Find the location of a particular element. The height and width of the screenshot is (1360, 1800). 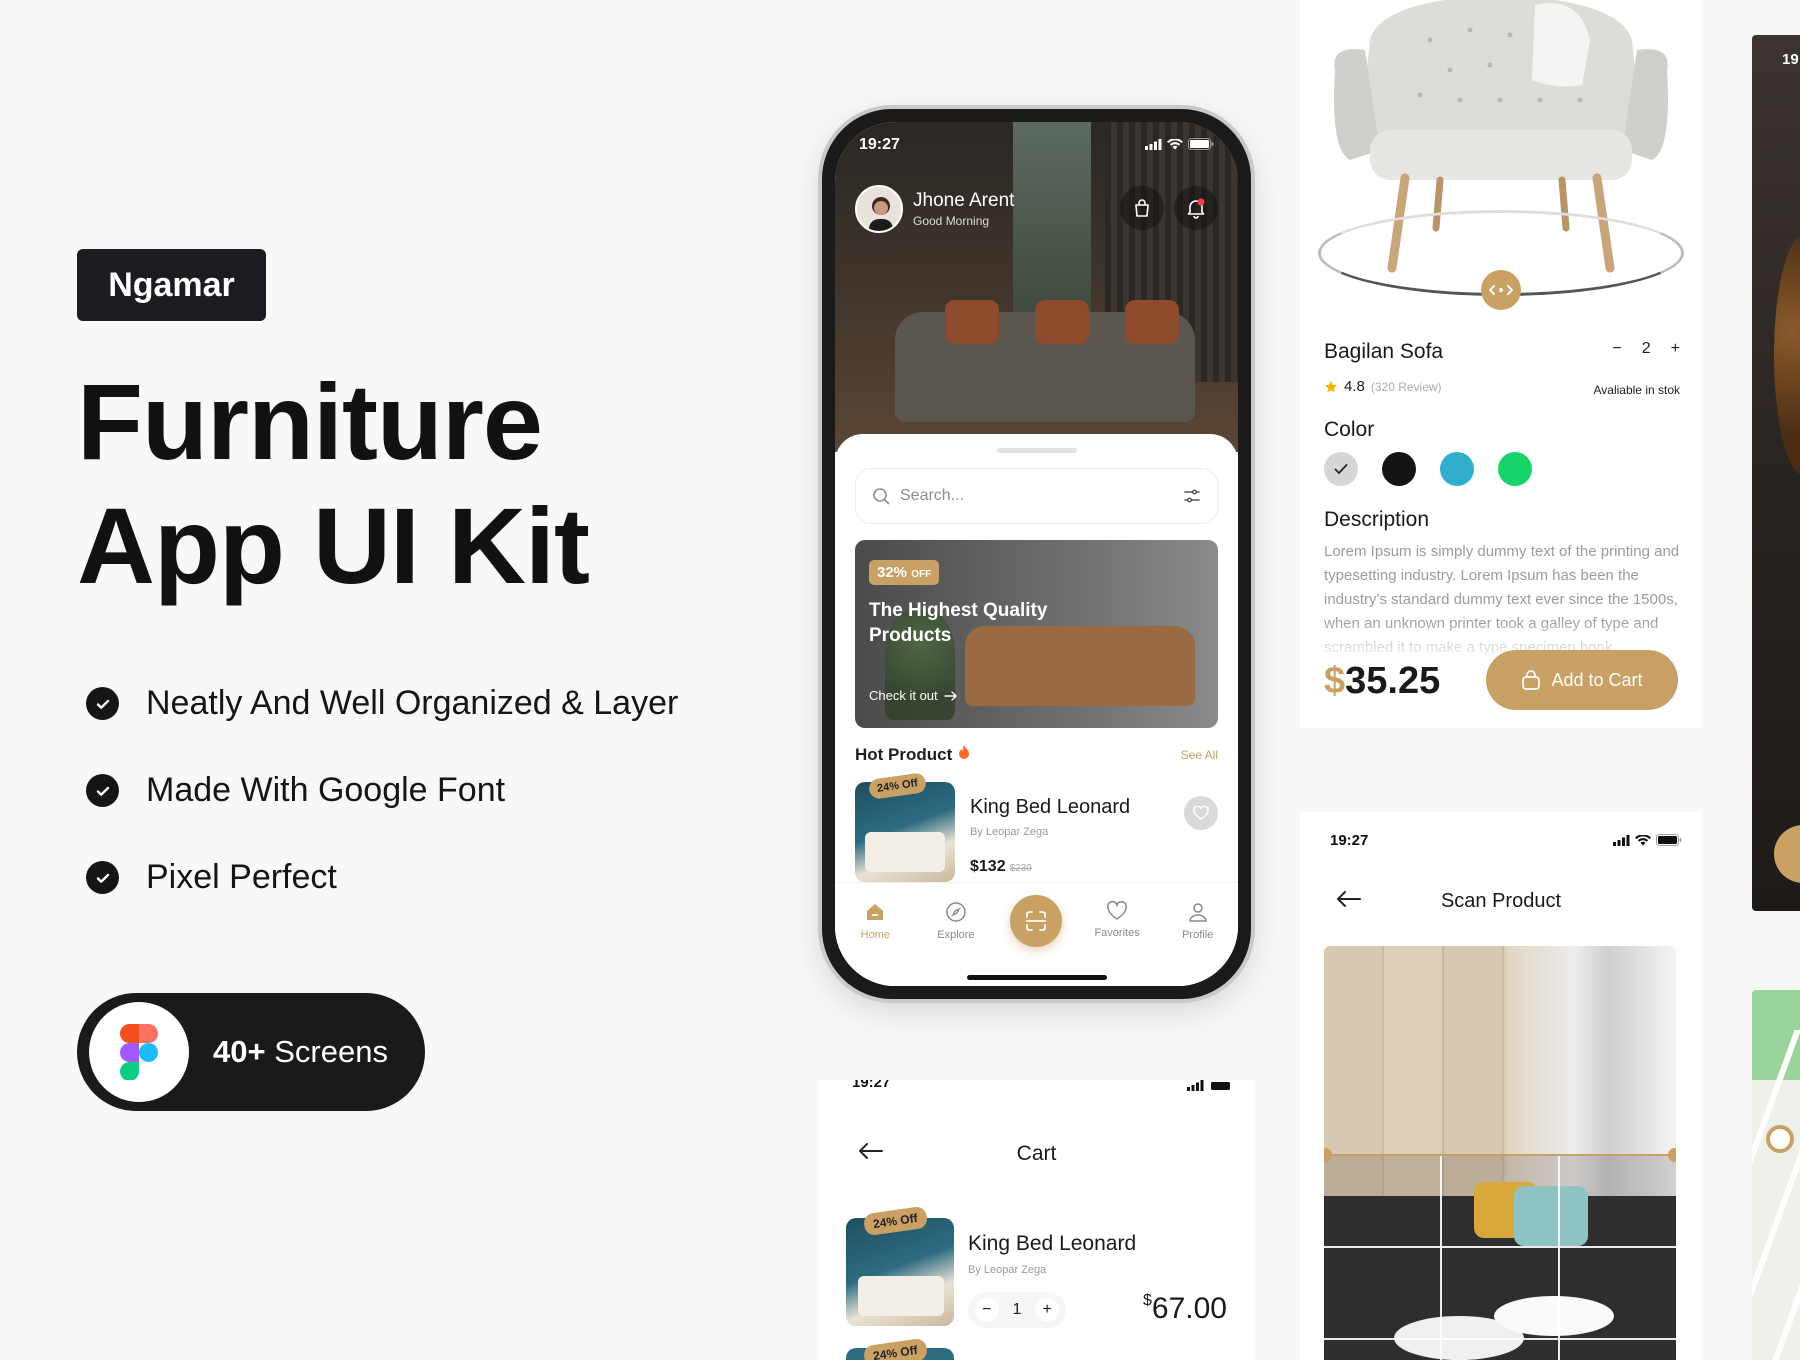

scan-icon is located at coordinates (1036, 921).